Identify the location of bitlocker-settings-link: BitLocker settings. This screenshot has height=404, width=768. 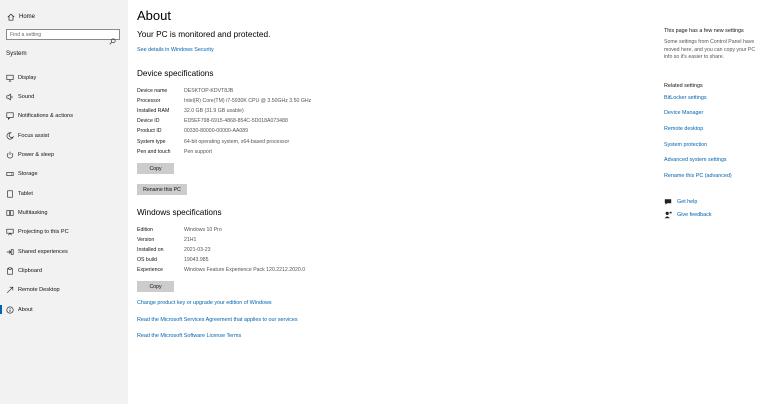
(685, 98).